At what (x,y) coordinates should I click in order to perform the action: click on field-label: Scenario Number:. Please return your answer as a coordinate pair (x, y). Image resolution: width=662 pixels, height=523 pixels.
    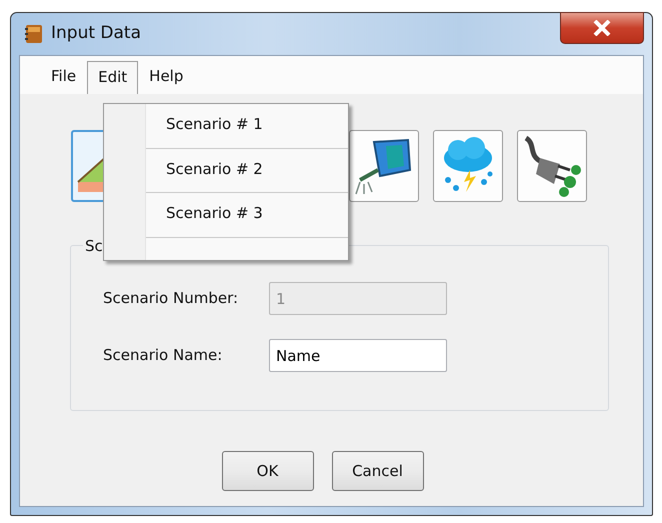
    Looking at the image, I should click on (171, 299).